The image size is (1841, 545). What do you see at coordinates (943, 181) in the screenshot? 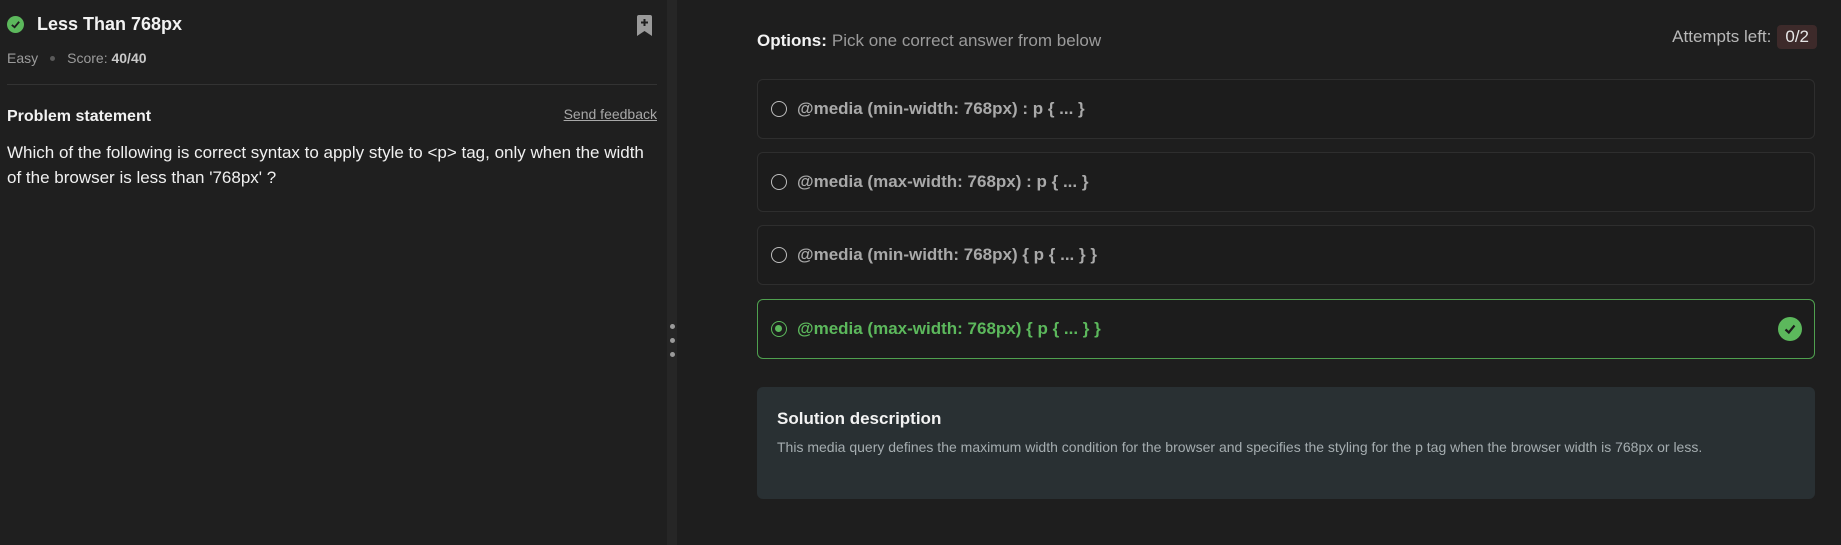
I see `option-text: @media (max-width: 768px) : p { ... }` at bounding box center [943, 181].